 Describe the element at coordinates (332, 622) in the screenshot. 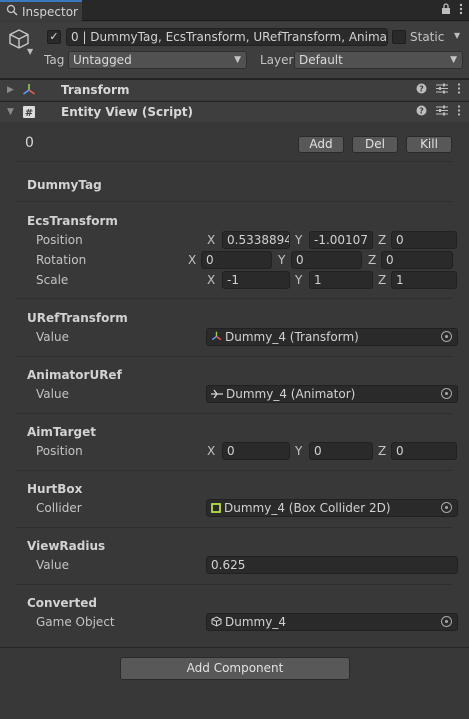

I see `game-object-field: Dummy_4` at that location.